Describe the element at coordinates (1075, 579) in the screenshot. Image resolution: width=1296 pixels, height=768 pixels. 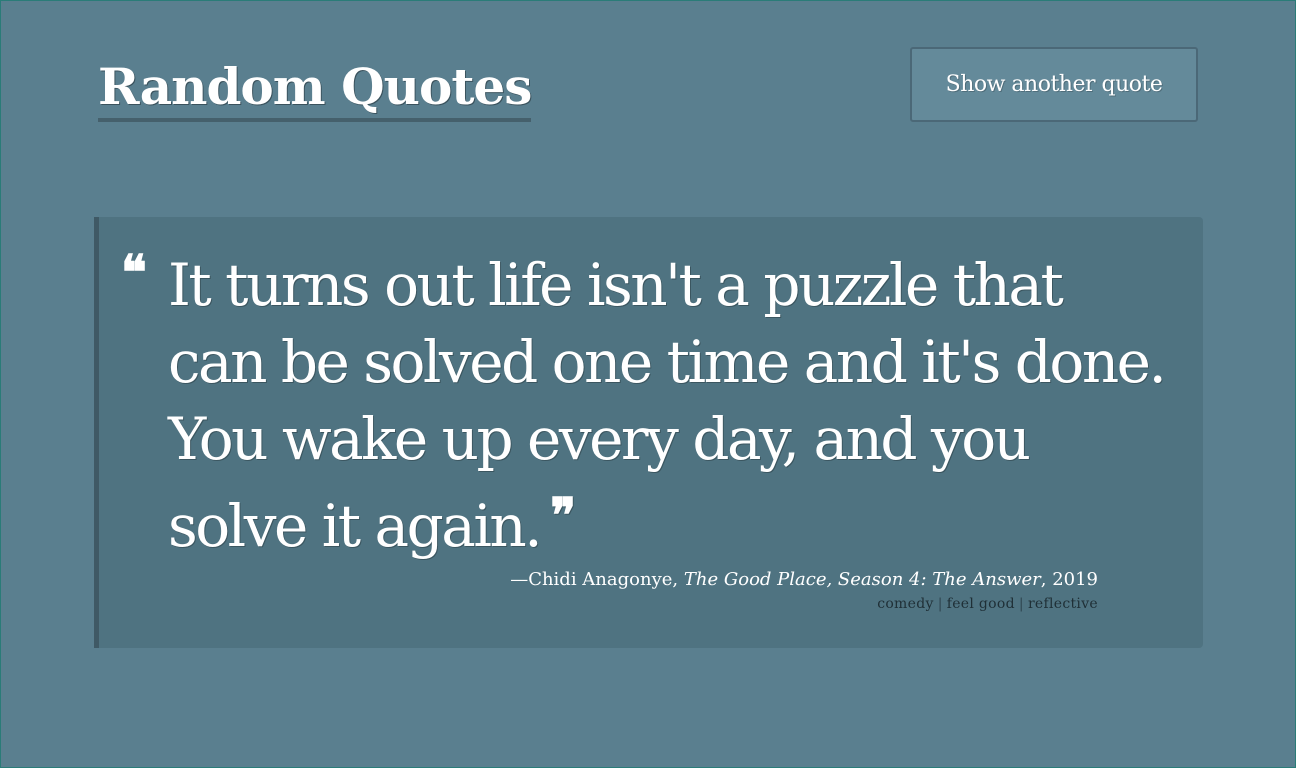
I see `quote-year: 2019` at that location.